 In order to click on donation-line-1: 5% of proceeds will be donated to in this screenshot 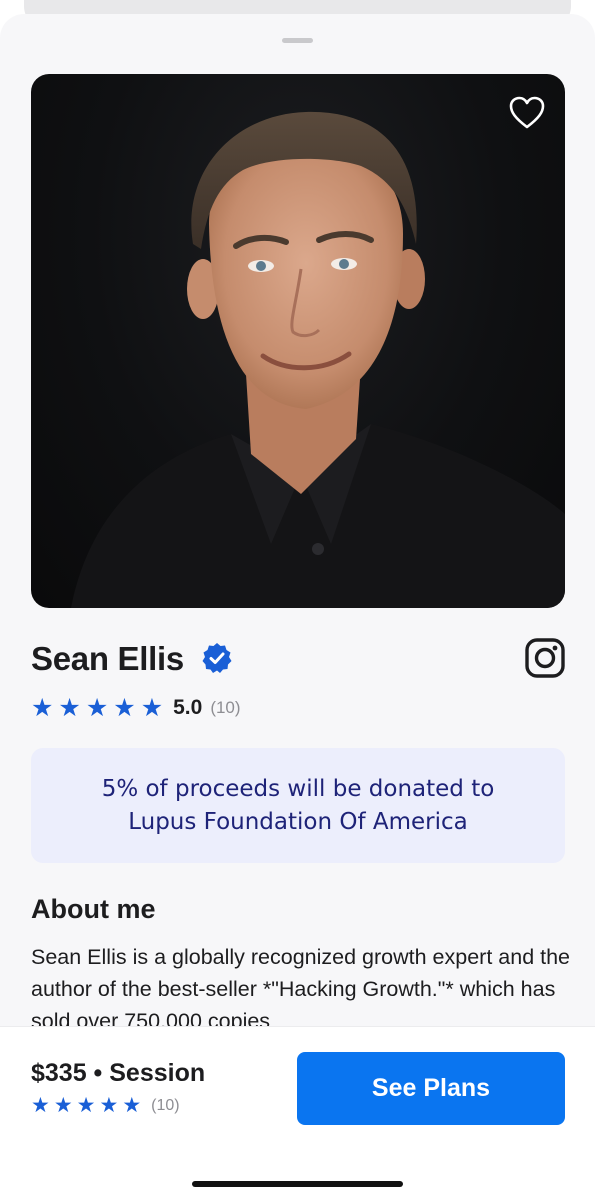, I will do `click(298, 788)`.